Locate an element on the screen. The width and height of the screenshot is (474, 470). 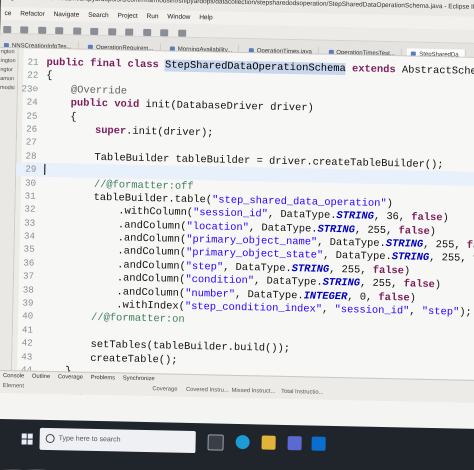
menu-item-search: Search is located at coordinates (98, 15).